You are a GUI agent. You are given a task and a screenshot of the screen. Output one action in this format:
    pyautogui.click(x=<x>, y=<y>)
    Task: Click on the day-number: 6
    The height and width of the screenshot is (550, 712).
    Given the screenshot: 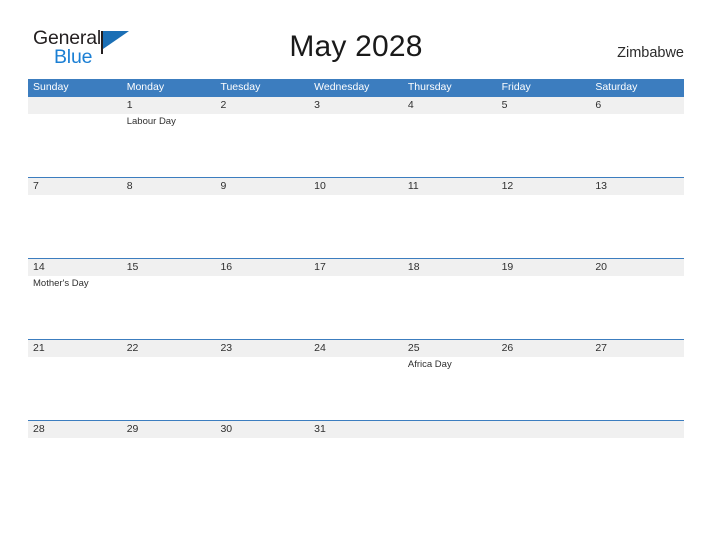 What is the action you would take?
    pyautogui.click(x=637, y=105)
    